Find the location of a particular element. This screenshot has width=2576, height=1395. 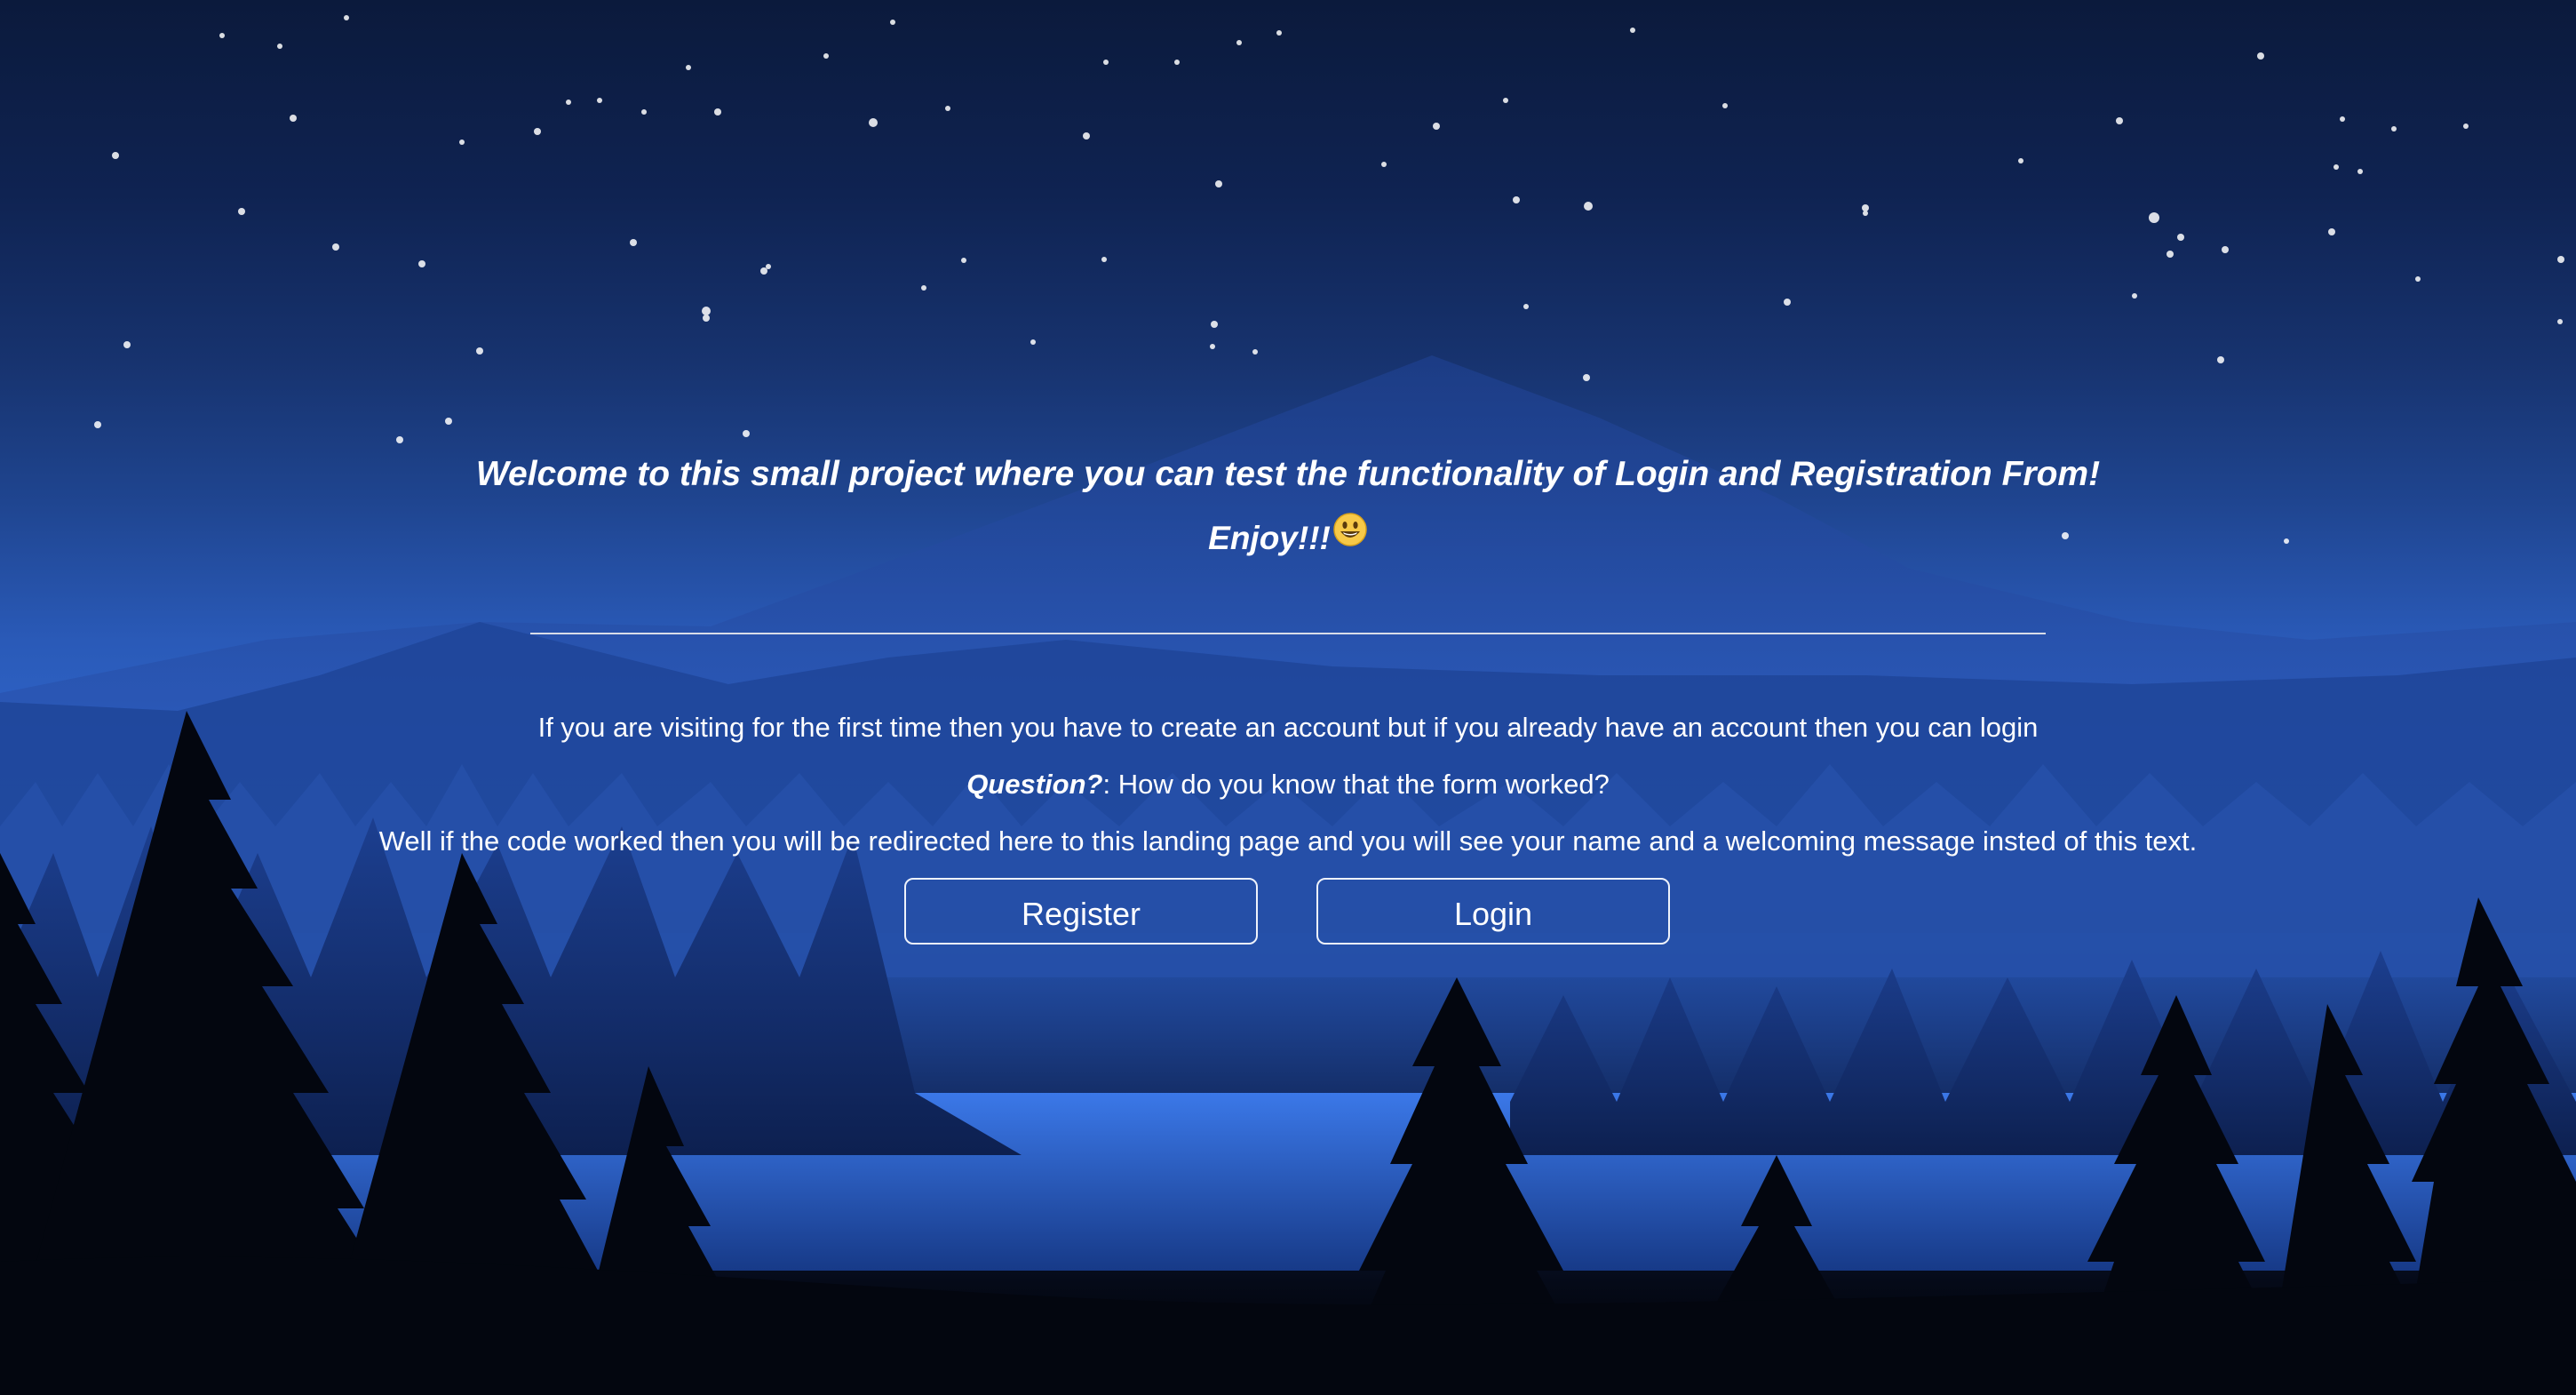

question-body: : How do you know that the form worked? is located at coordinates (1356, 784).